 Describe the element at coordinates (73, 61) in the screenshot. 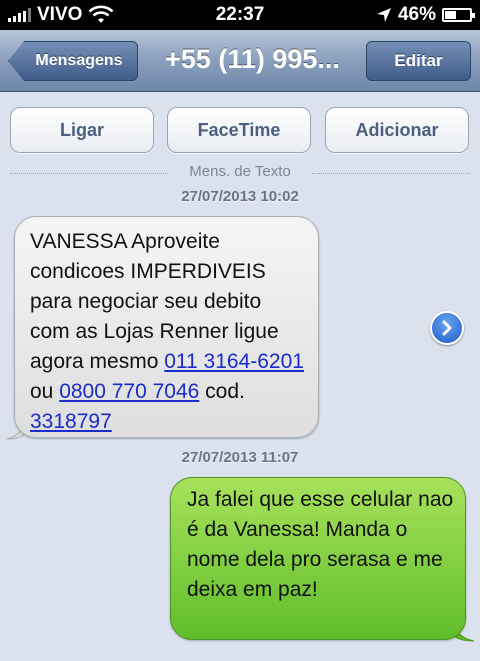

I see `back-button: Mensagens` at that location.